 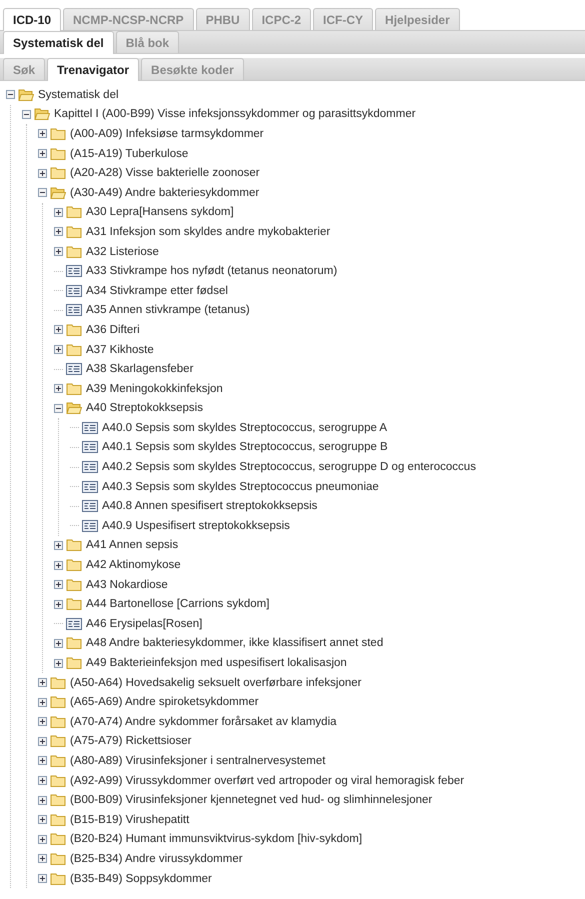 I want to click on tree-item: A49 Bakterieinfeksjon med uspesifisert lokalisasjon, so click(x=216, y=663).